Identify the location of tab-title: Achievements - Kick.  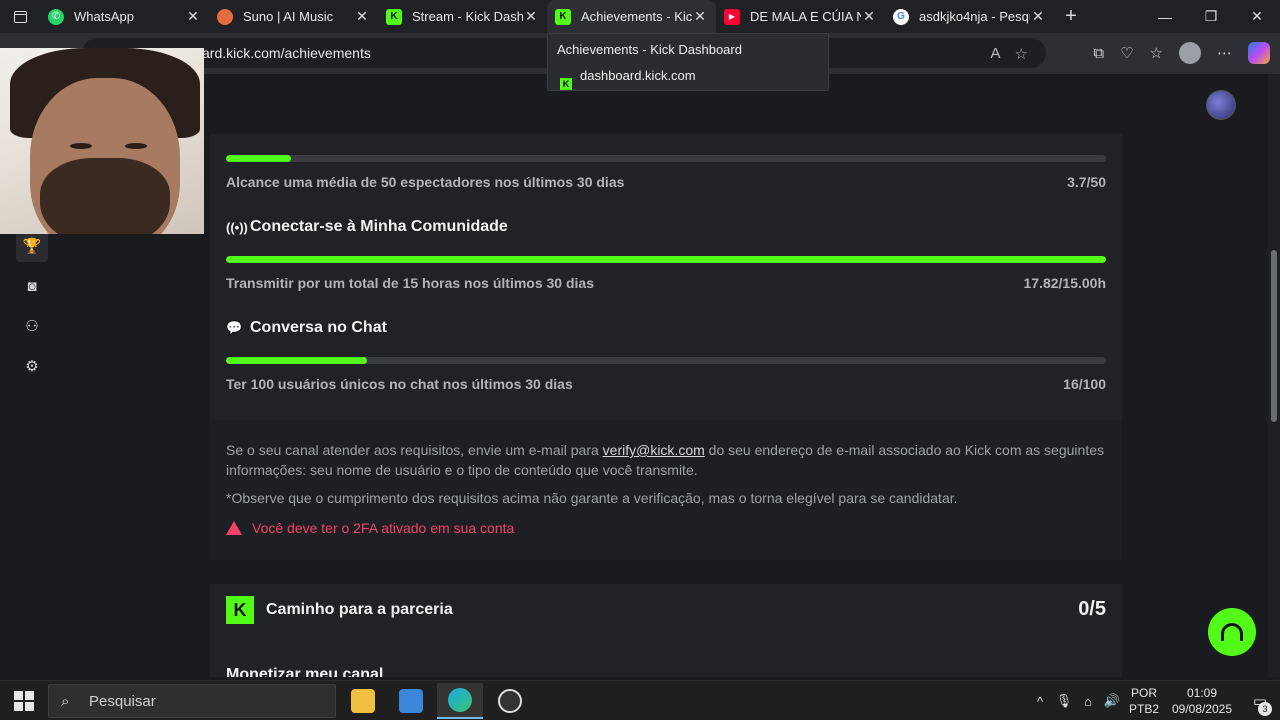
(636, 16).